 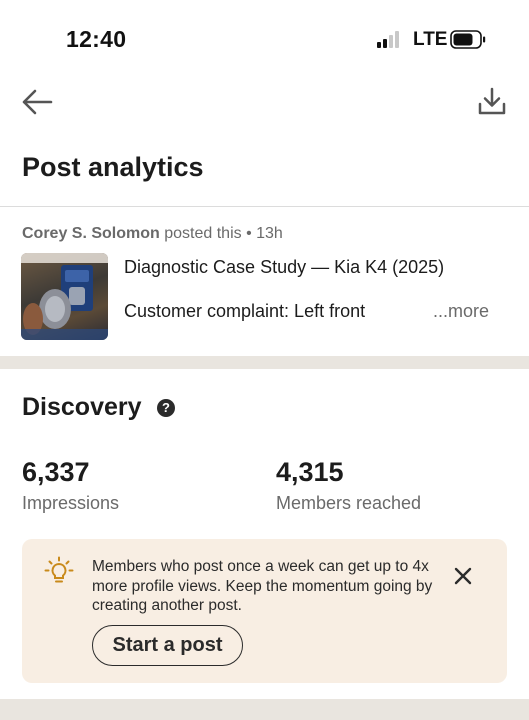 I want to click on status-bar: 12:40 LTE, so click(x=264, y=35).